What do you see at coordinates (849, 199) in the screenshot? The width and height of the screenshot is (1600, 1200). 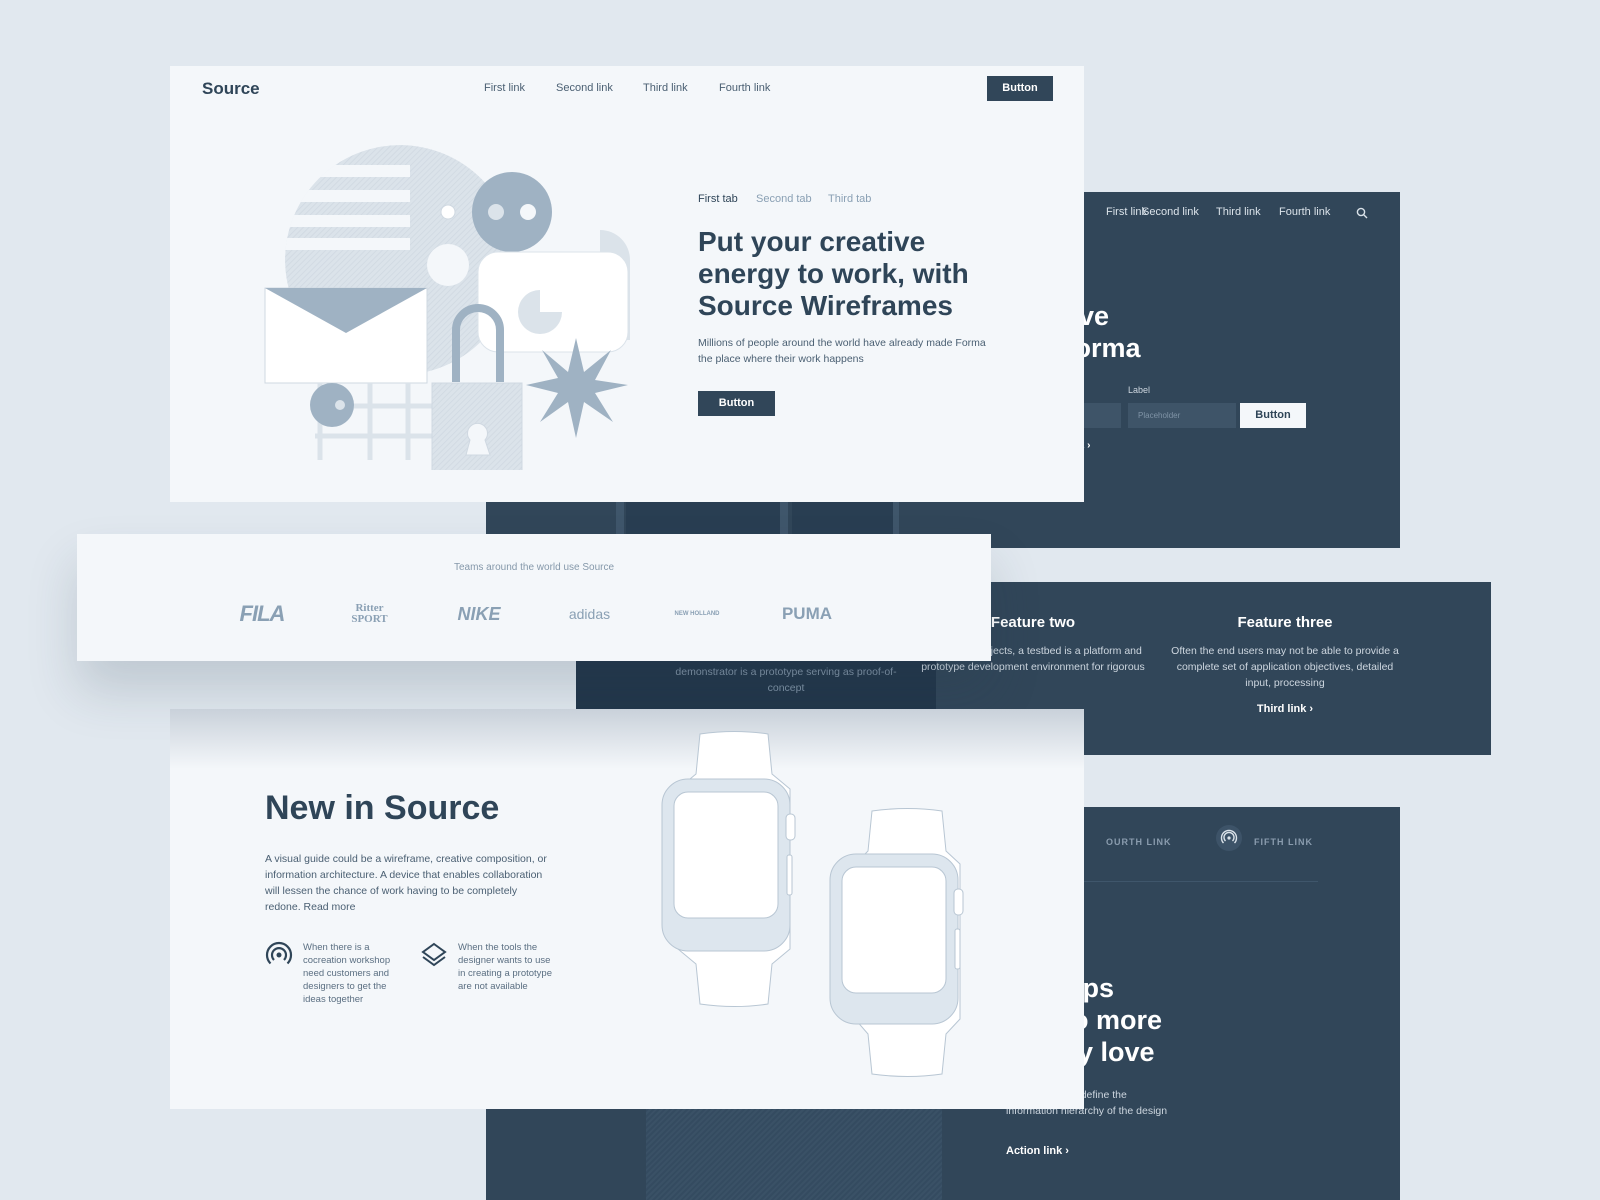 I see `tab-third: Third tab` at bounding box center [849, 199].